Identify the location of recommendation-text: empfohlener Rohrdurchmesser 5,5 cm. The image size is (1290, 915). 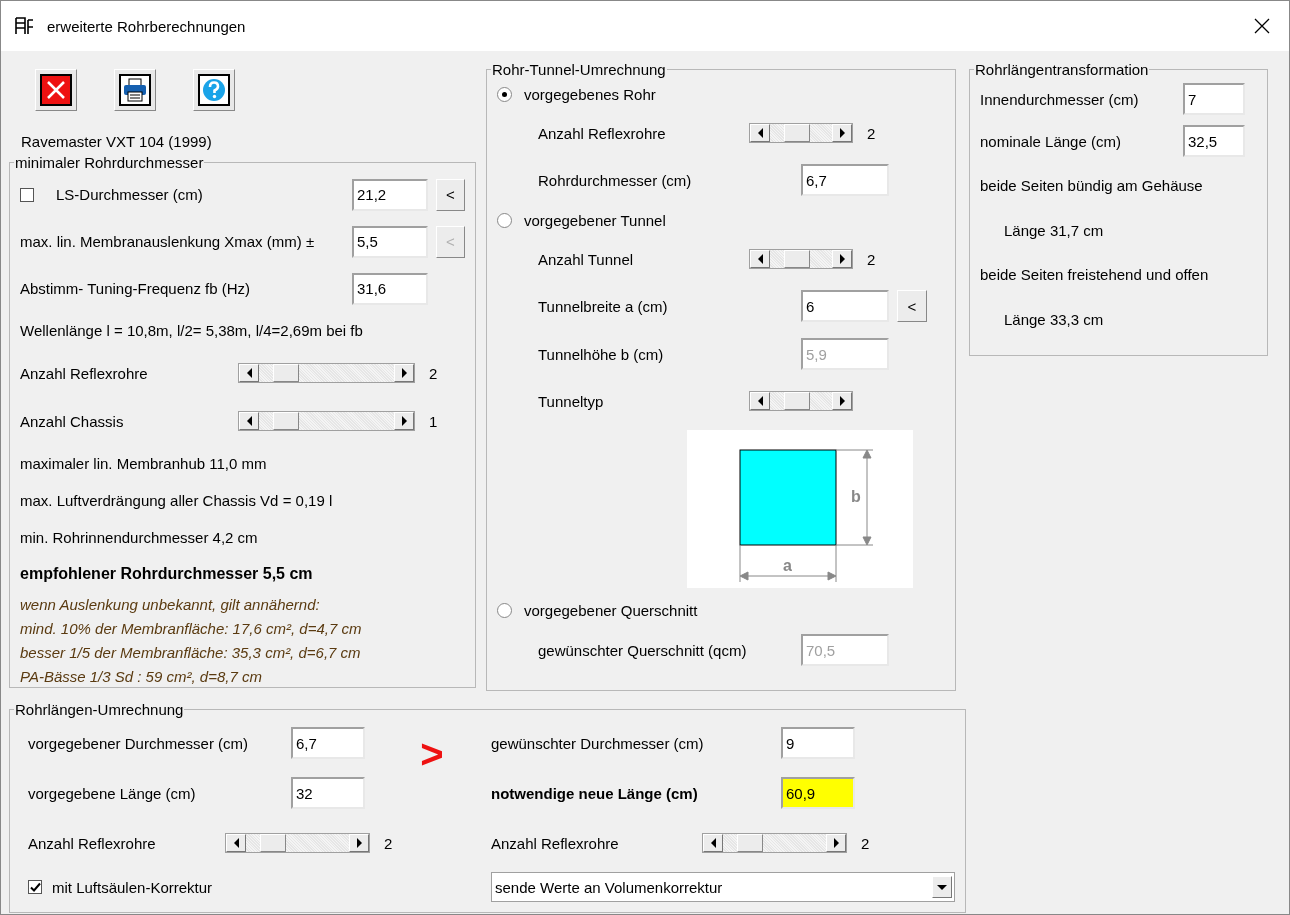
(166, 574).